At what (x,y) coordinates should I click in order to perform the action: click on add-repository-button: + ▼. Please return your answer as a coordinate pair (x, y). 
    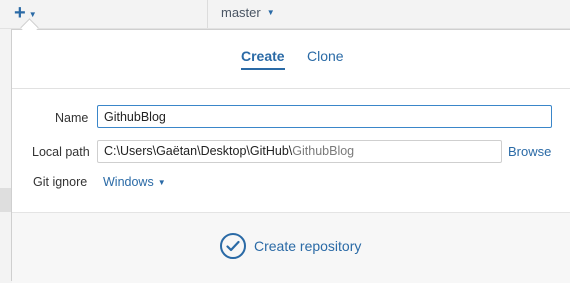
    Looking at the image, I should click on (25, 13).